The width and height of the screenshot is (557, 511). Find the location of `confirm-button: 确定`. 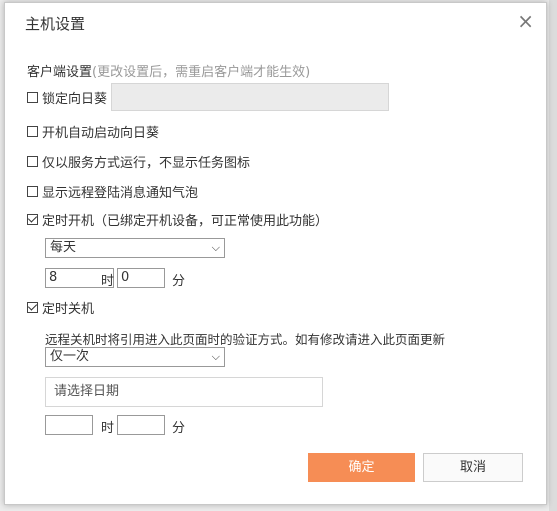

confirm-button: 确定 is located at coordinates (361, 467).